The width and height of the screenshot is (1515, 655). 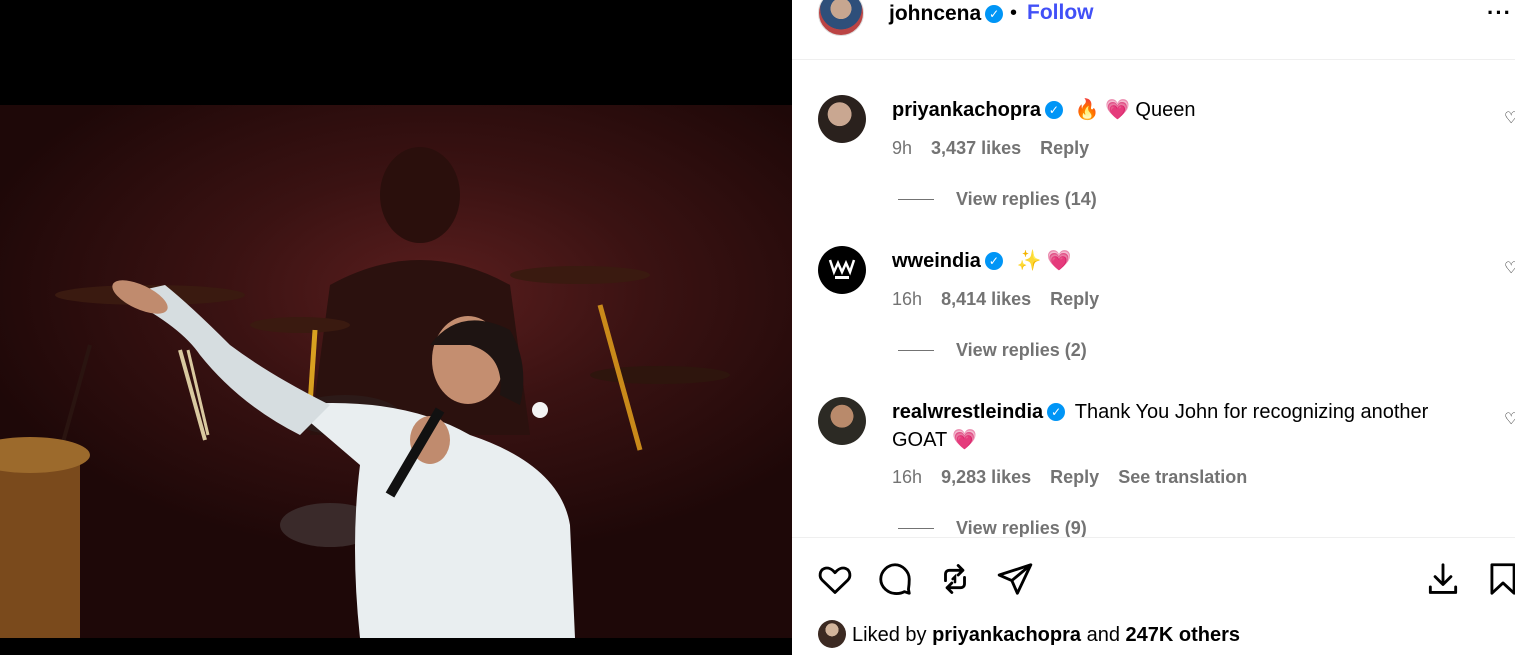 What do you see at coordinates (976, 148) in the screenshot?
I see `comment-likes: 3,437 likes` at bounding box center [976, 148].